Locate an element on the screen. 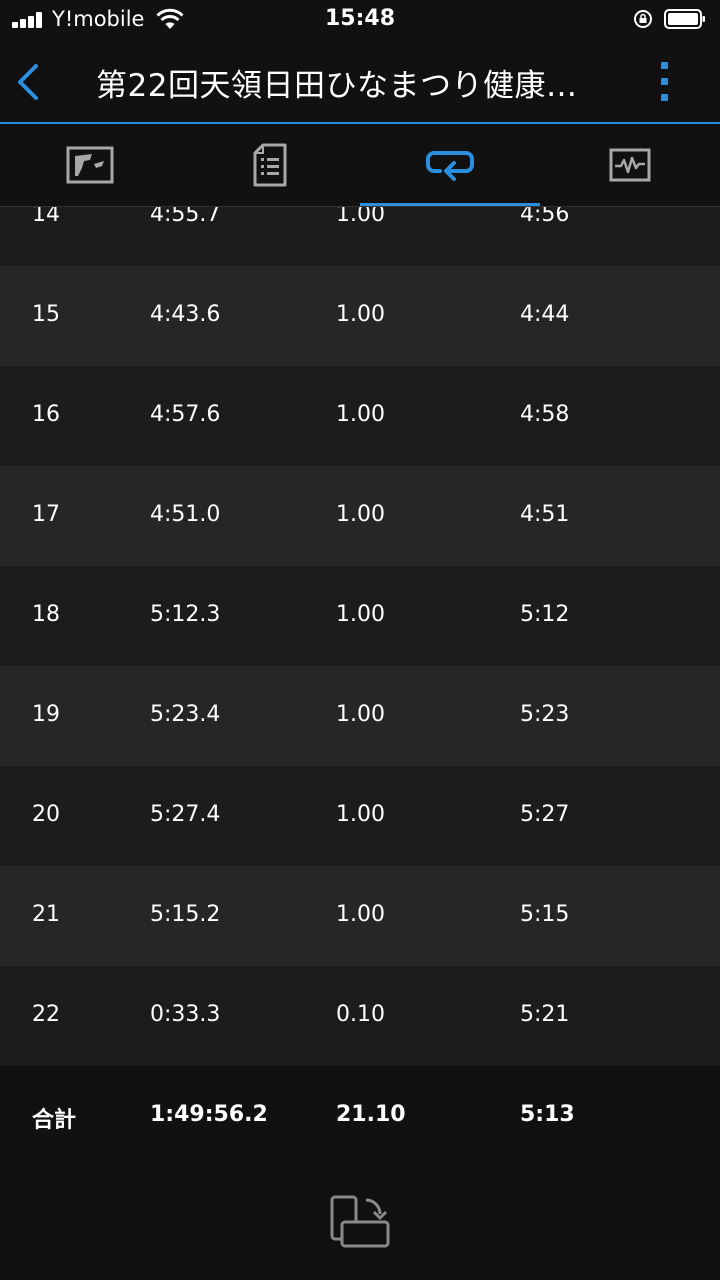 The height and width of the screenshot is (1280, 720). orientation-lock-icon is located at coordinates (643, 19).